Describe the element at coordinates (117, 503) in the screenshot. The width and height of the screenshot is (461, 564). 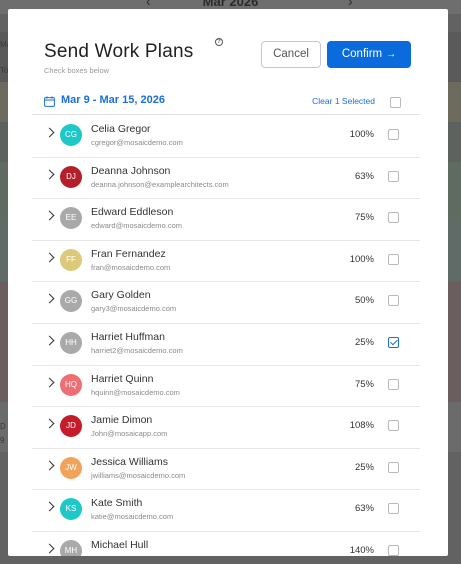
I see `person-name: Kate Smith` at that location.